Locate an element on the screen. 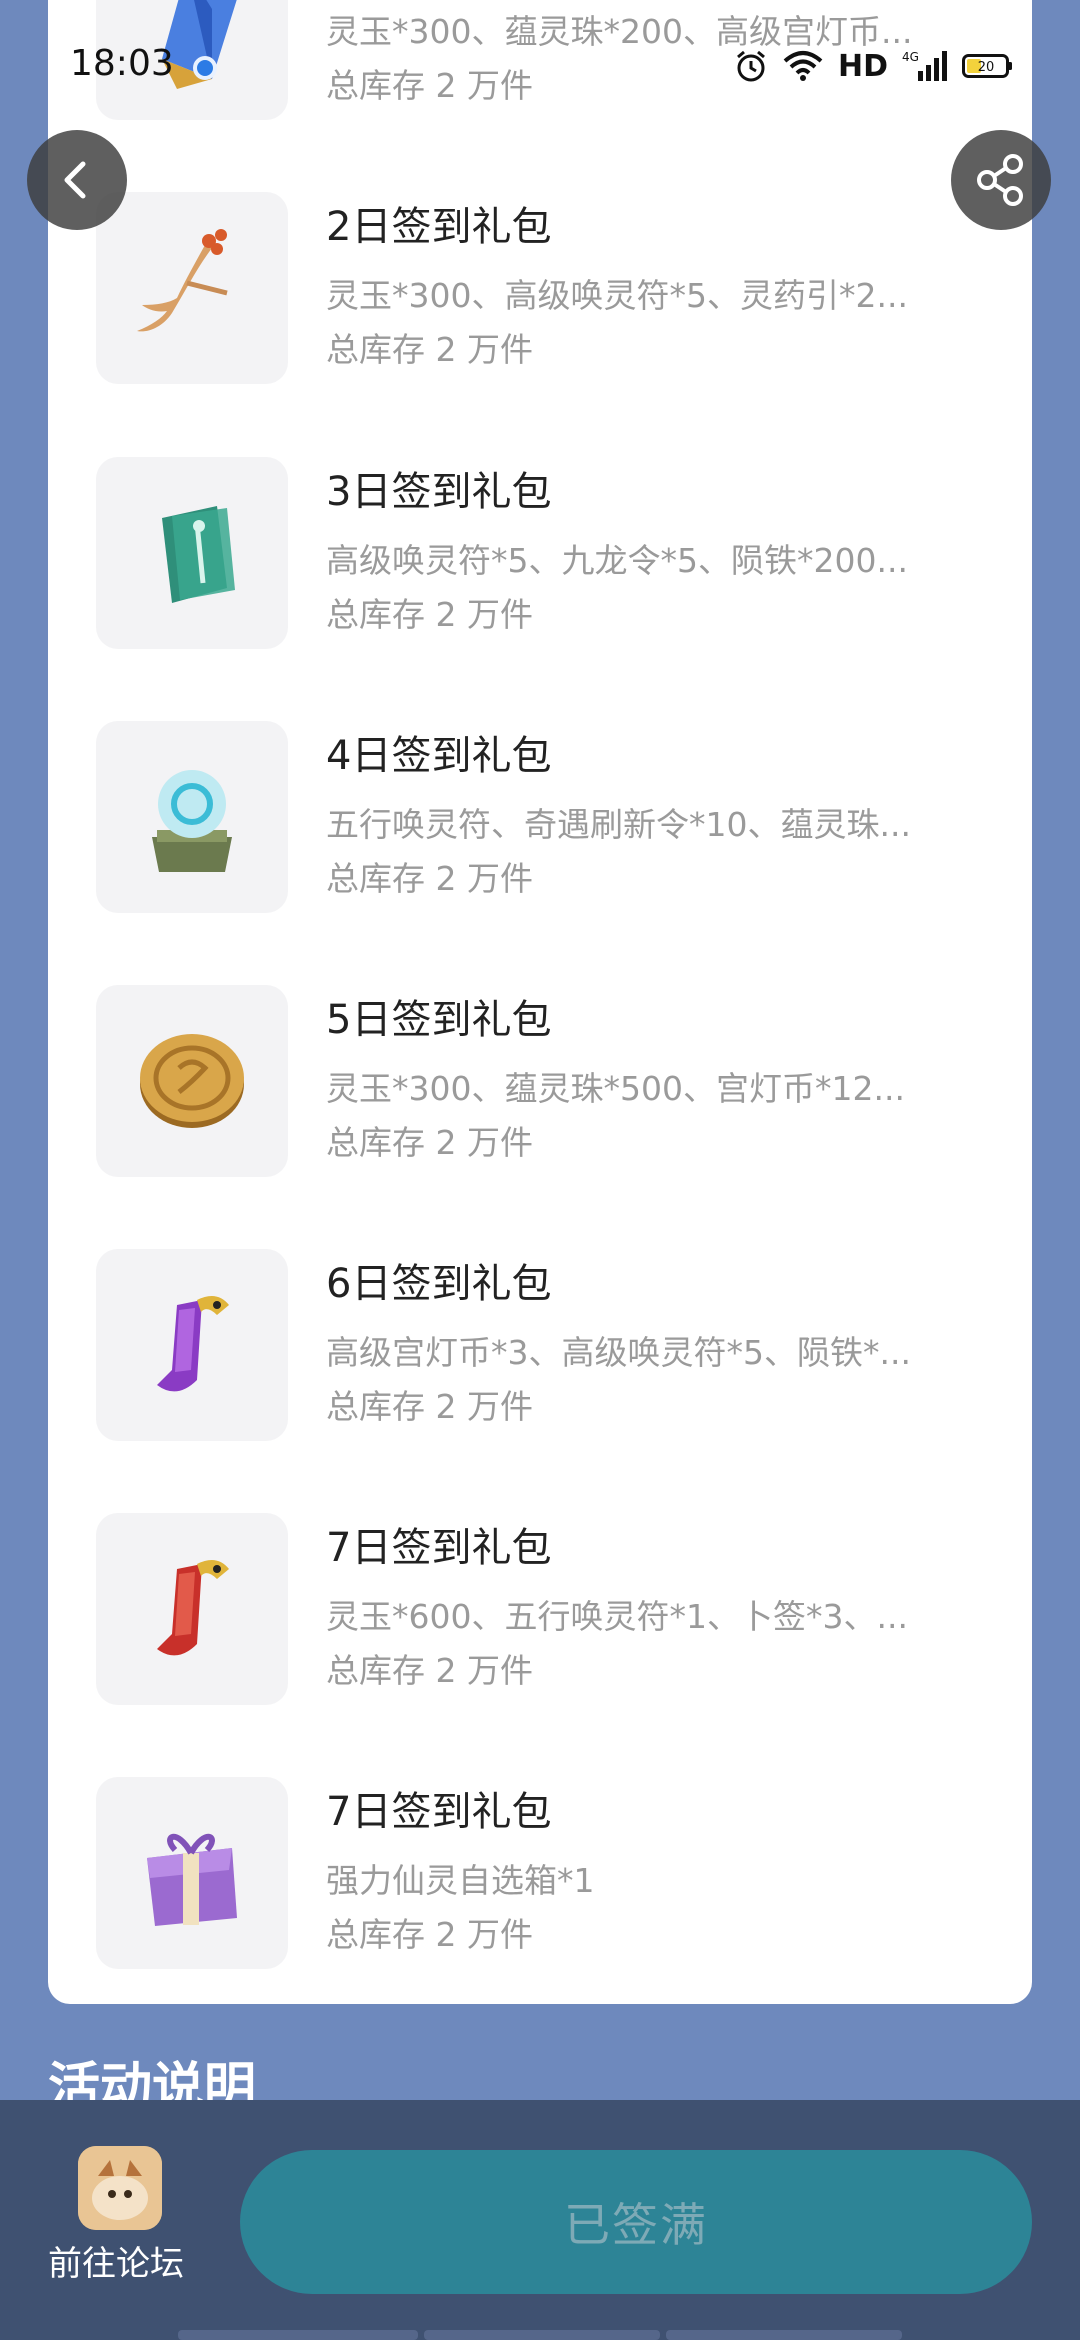 This screenshot has width=1080, height=2340. orb-icon is located at coordinates (192, 821).